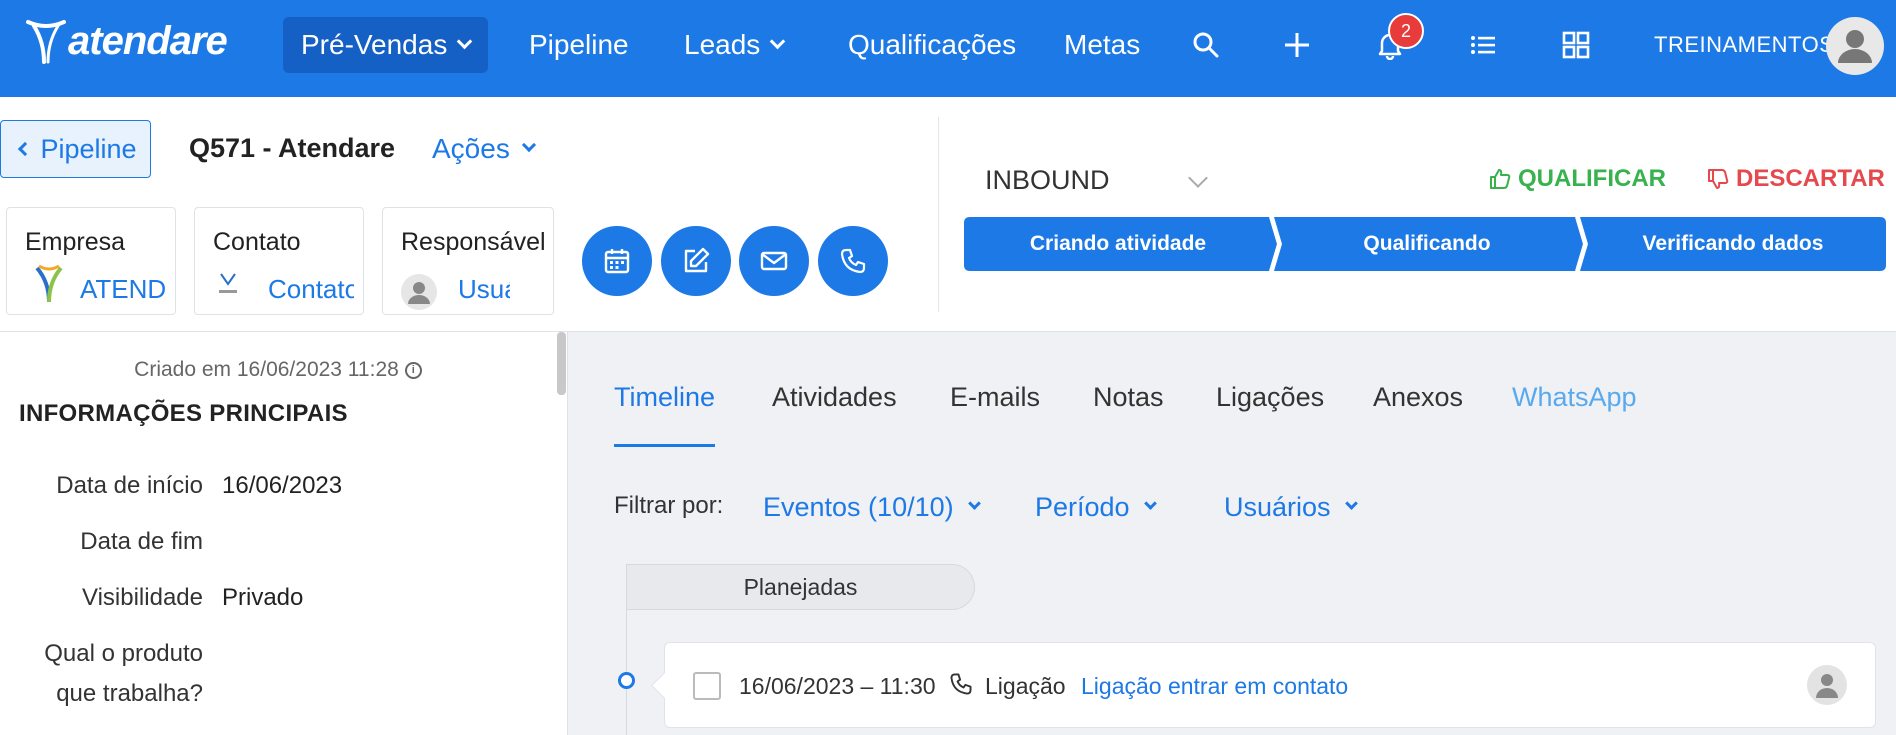 This screenshot has width=1896, height=735. I want to click on nav-leads: Leads, so click(735, 45).